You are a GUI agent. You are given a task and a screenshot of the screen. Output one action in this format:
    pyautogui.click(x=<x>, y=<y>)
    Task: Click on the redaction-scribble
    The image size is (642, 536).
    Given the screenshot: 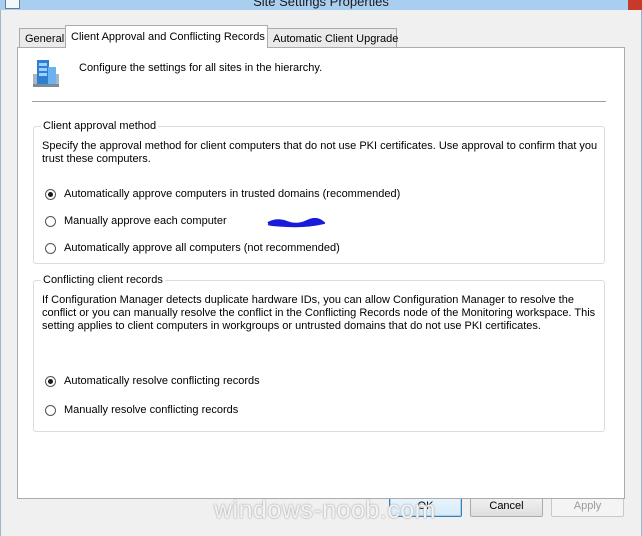 What is the action you would take?
    pyautogui.click(x=296, y=223)
    